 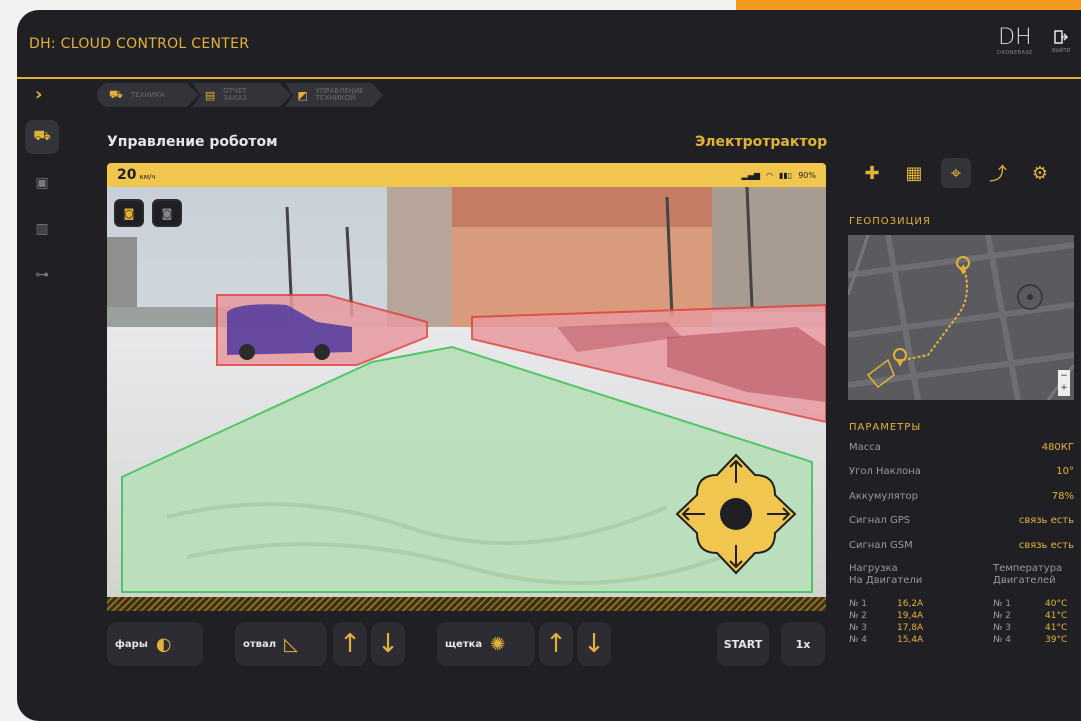 I want to click on signal-indicators: ▂▄▆ ◠ ▮▮▯ 90%, so click(x=779, y=175).